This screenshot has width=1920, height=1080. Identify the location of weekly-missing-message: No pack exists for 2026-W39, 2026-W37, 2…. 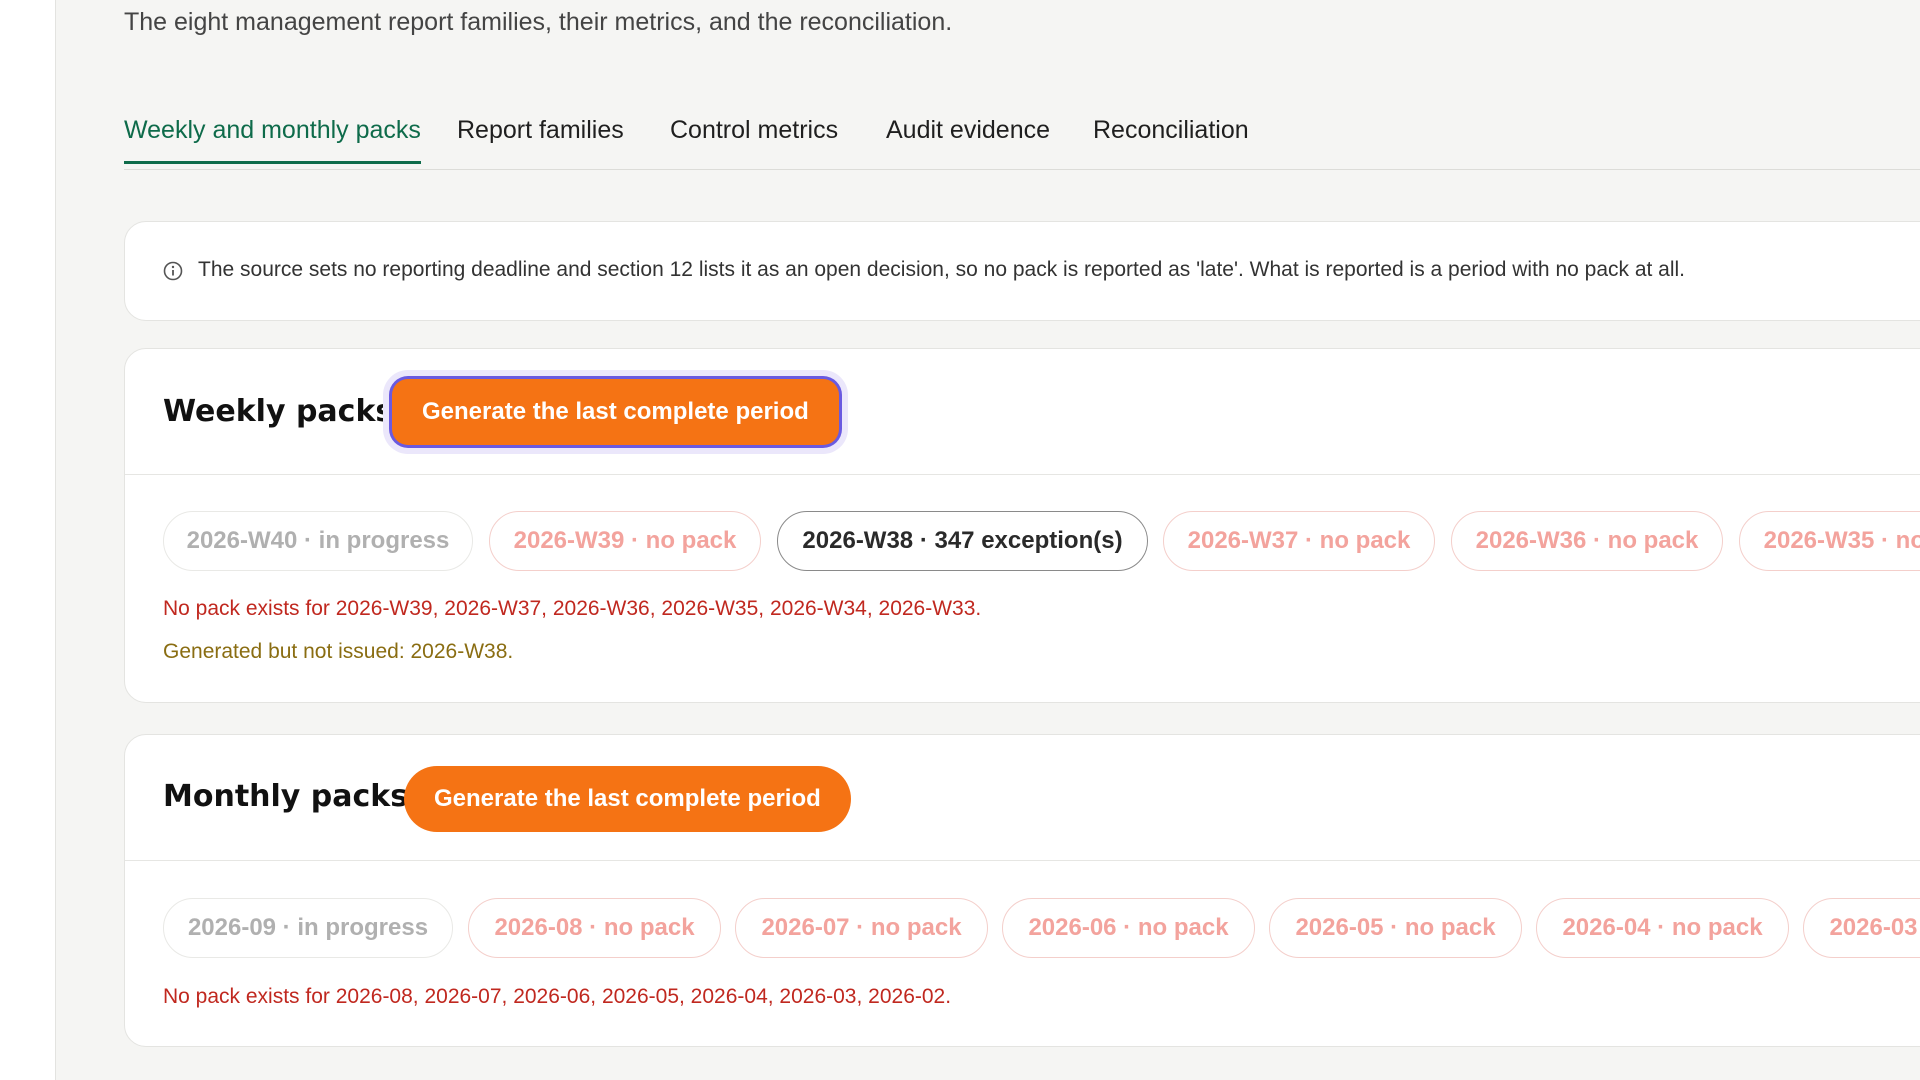
(572, 608).